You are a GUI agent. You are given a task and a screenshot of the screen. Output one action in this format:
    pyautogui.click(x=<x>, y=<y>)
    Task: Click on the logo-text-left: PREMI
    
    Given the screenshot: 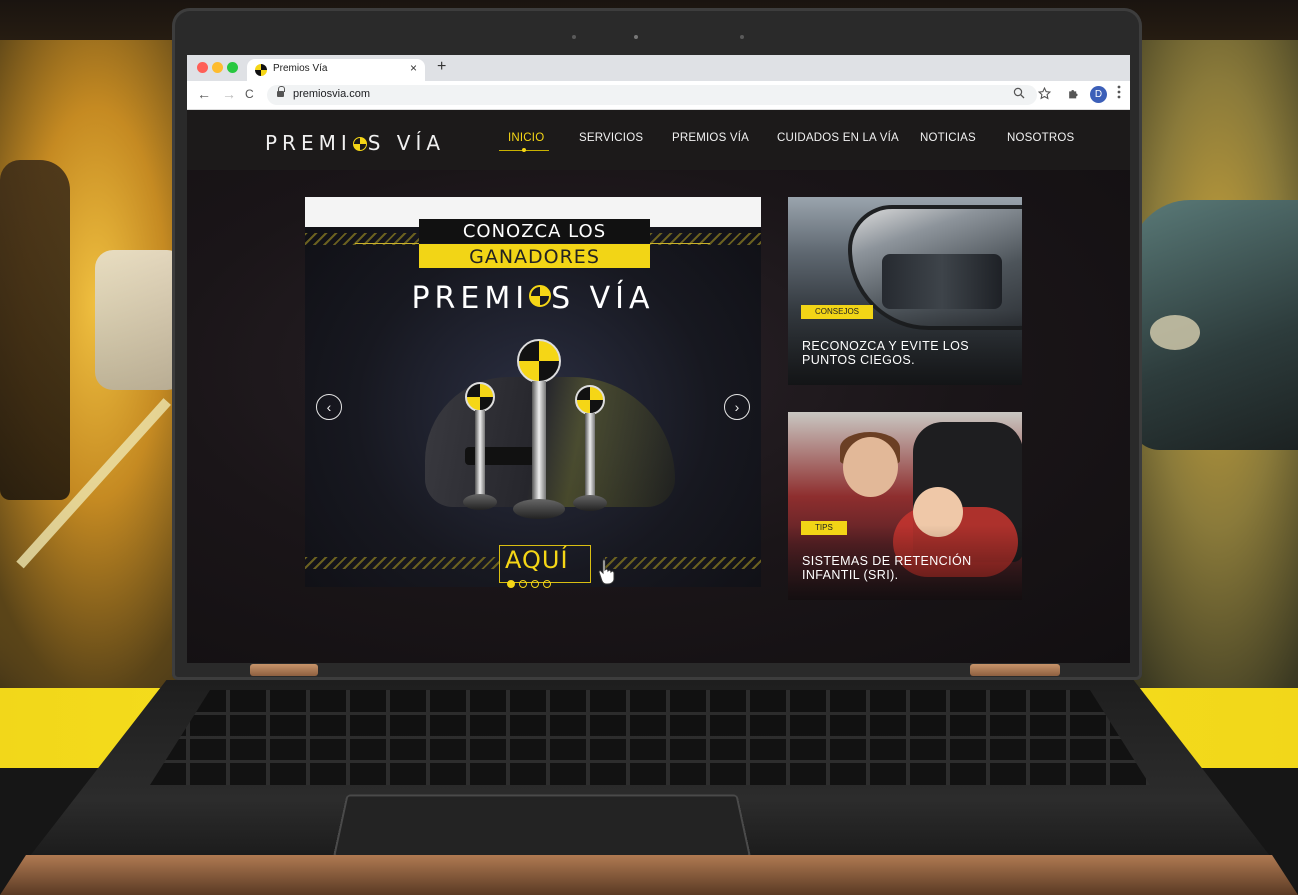 What is the action you would take?
    pyautogui.click(x=308, y=143)
    